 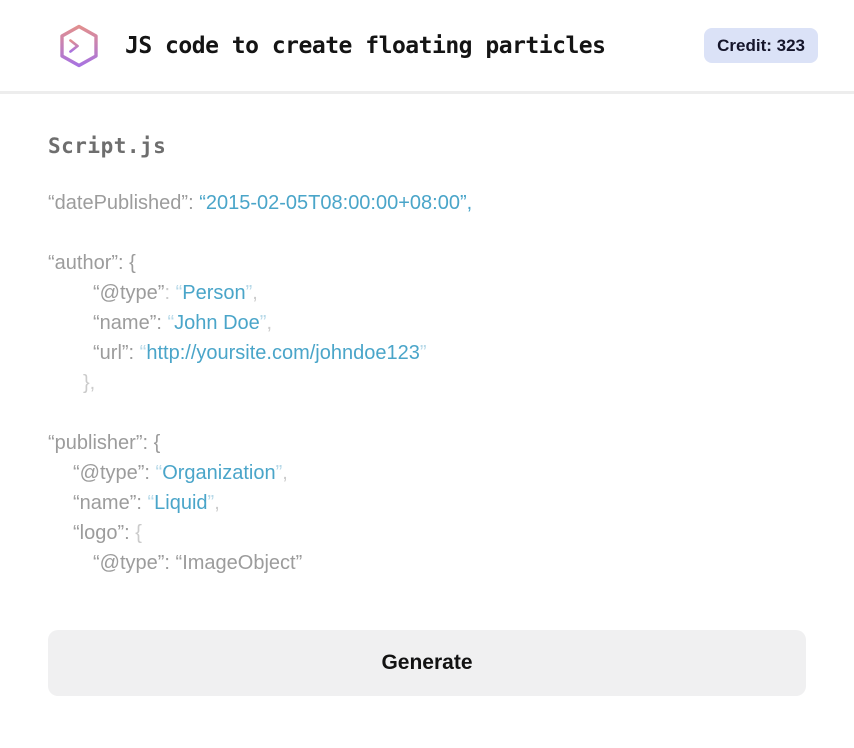 I want to click on code-token: “2015-02-05T08:00:00+08:00”,, so click(x=336, y=203).